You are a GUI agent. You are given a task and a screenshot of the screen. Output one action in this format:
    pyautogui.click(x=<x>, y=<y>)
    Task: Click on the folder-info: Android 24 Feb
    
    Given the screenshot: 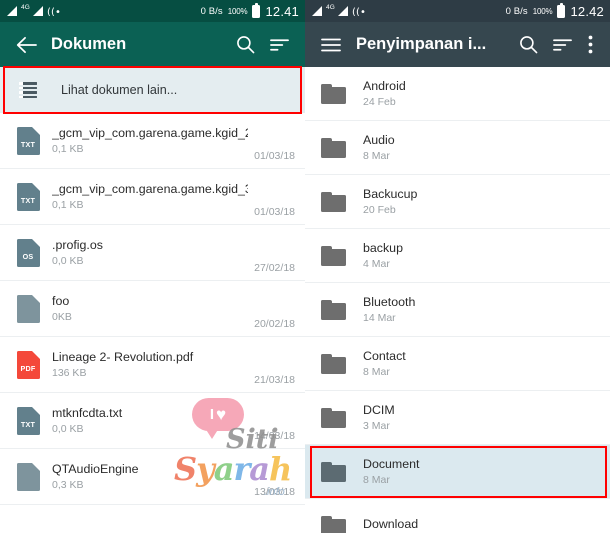 What is the action you would take?
    pyautogui.click(x=475, y=94)
    